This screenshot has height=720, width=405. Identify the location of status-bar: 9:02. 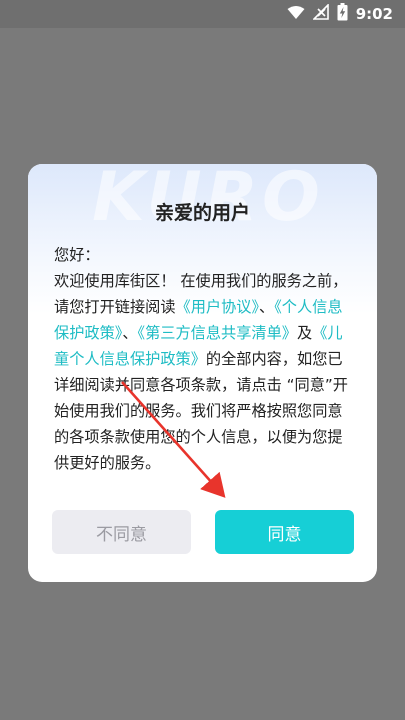
(202, 14).